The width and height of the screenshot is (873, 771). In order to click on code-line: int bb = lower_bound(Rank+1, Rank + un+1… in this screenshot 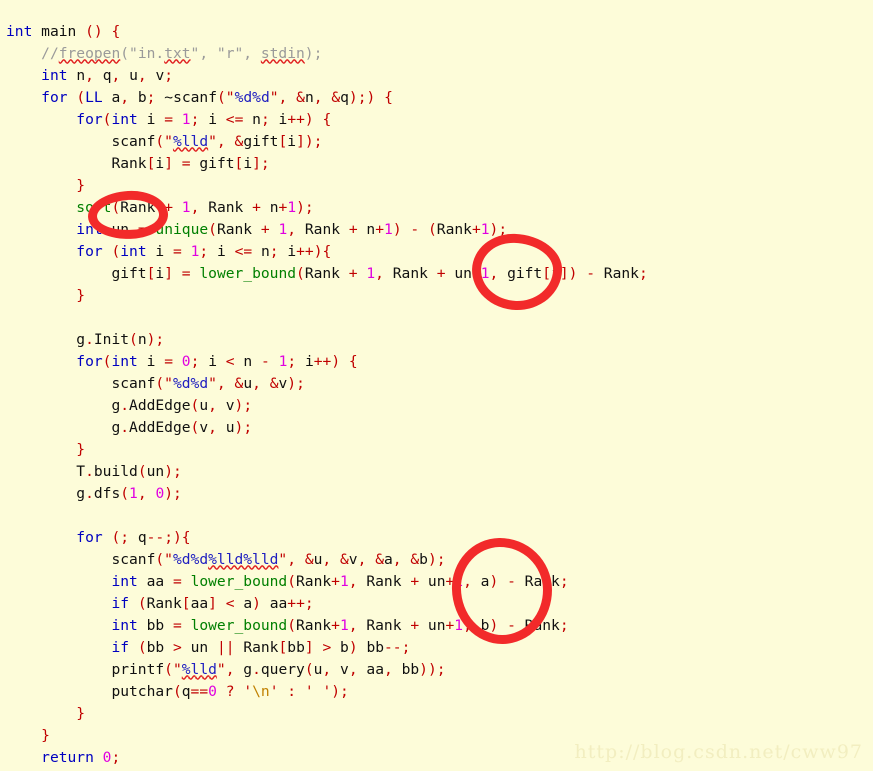, I will do `click(340, 625)`.